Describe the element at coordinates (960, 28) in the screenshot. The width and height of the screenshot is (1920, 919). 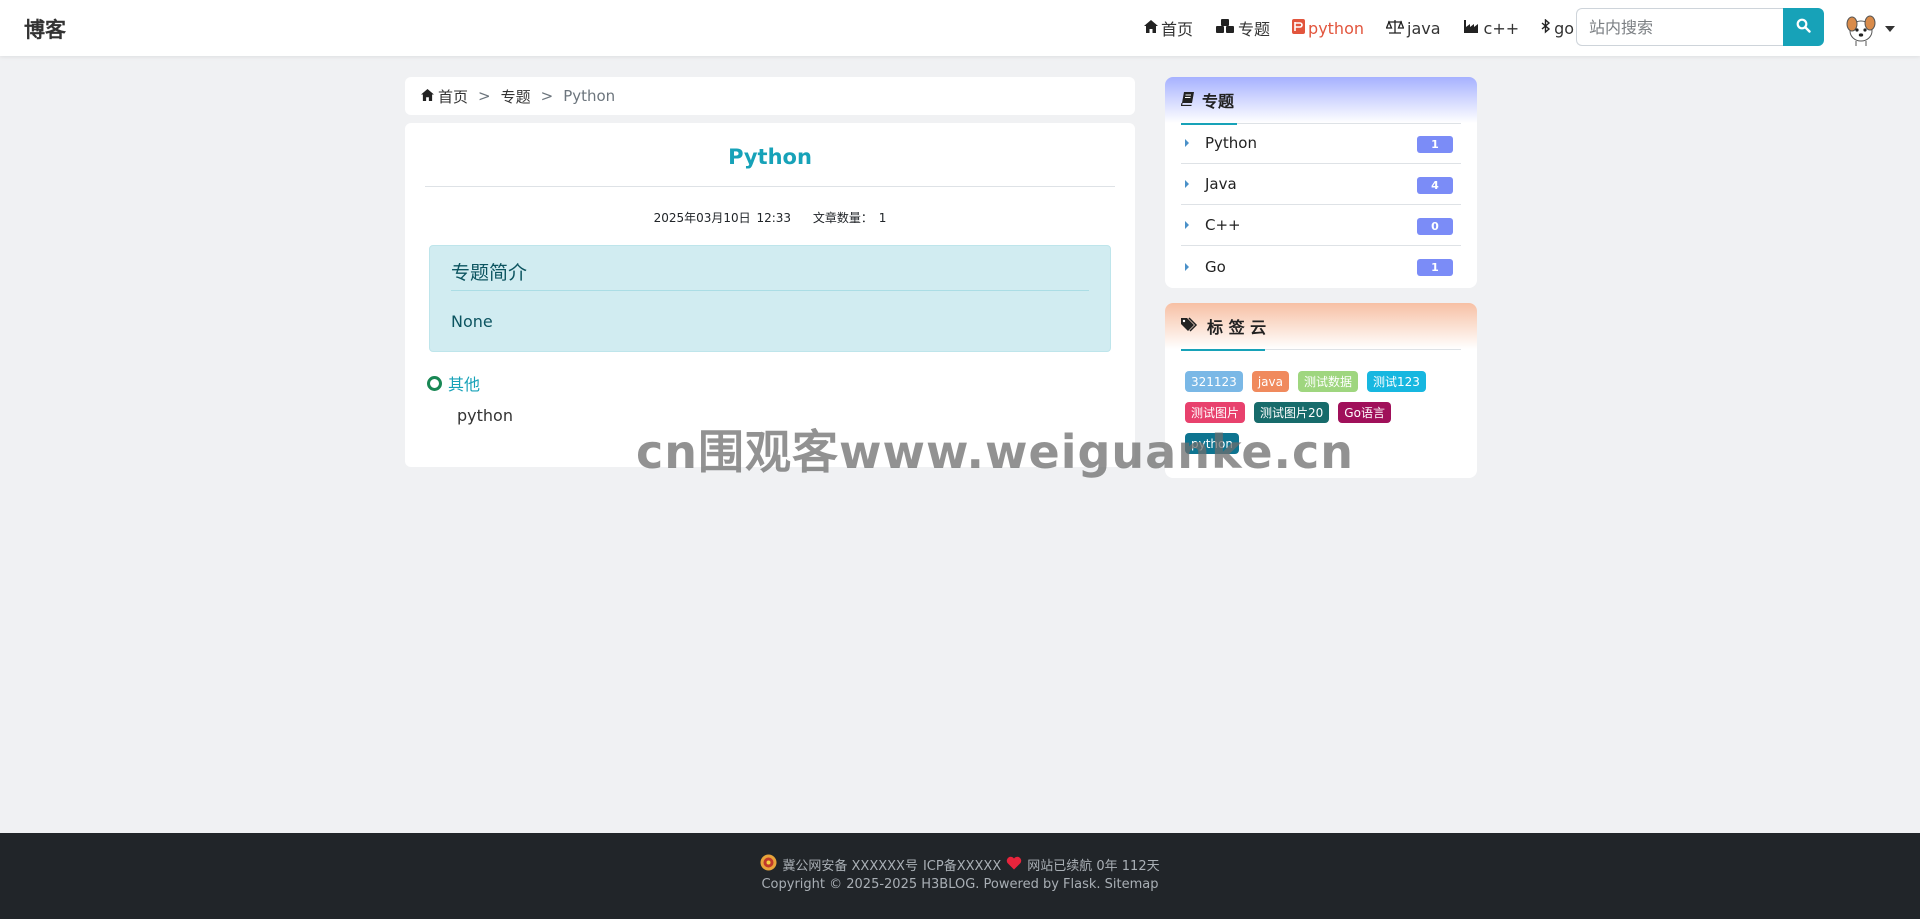
I see `top-navbar: 博客 首页 专题 python java c++ go 站内搜索` at that location.